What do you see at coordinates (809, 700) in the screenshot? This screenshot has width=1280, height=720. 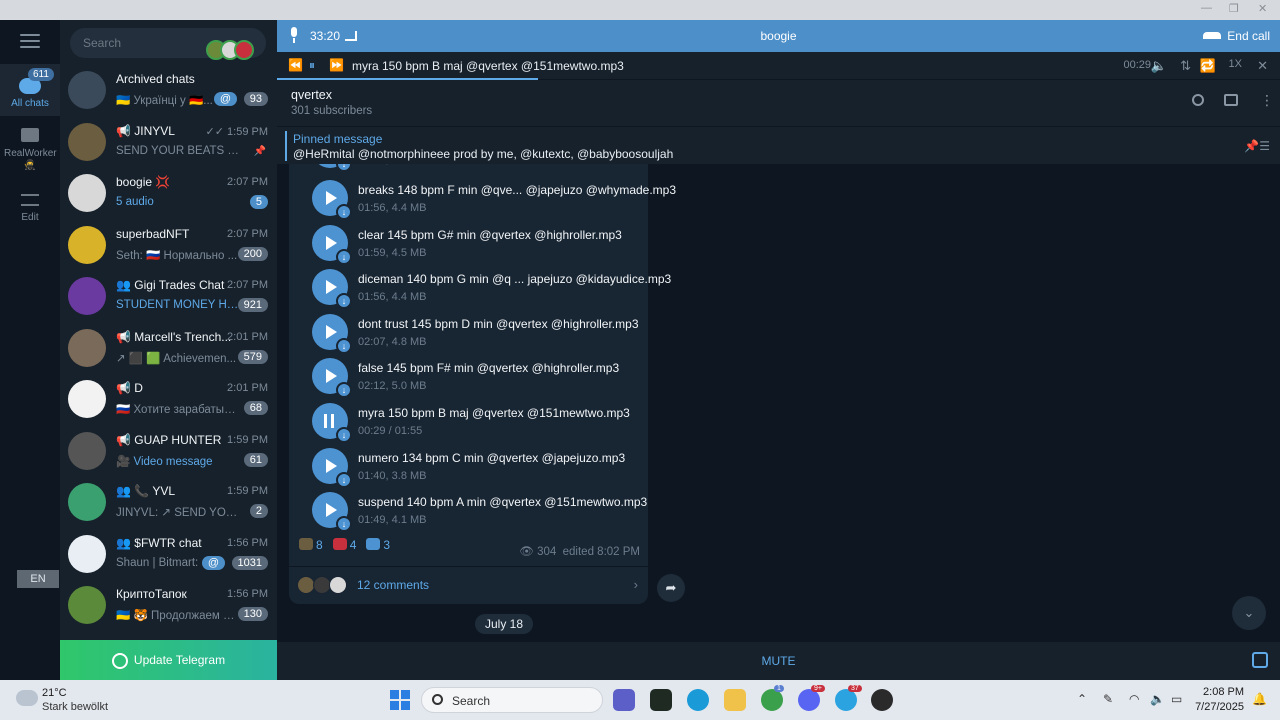 I see `discord-icon` at bounding box center [809, 700].